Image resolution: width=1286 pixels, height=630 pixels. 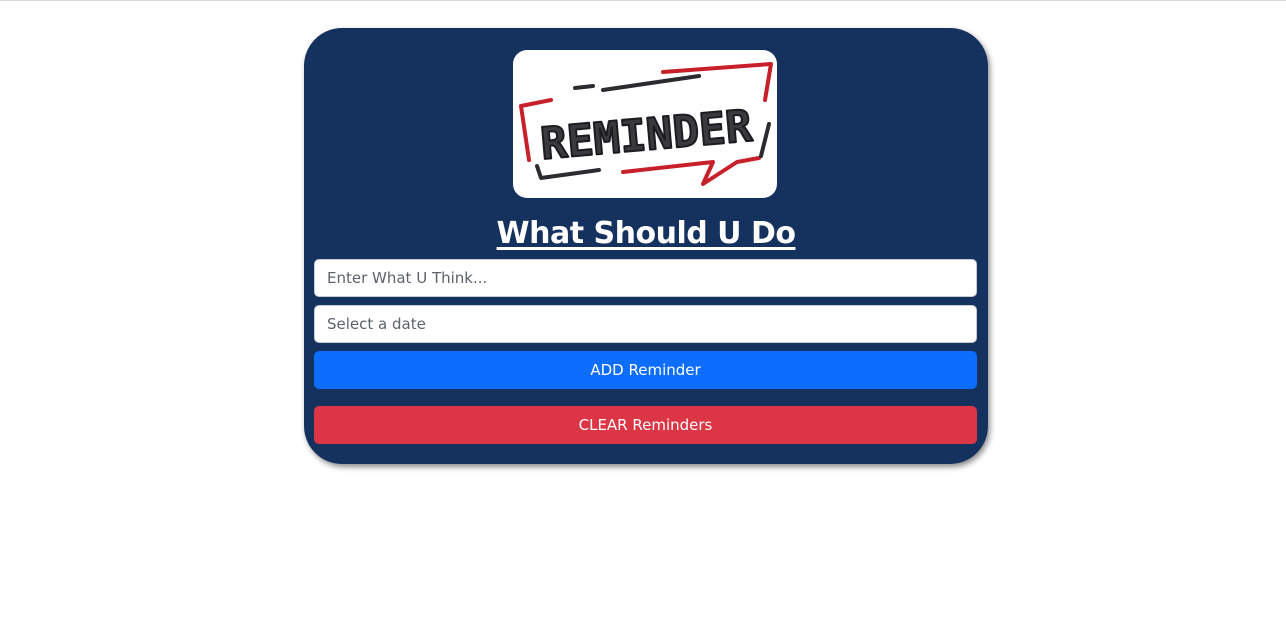 I want to click on reminder-date-input, so click(x=645, y=324).